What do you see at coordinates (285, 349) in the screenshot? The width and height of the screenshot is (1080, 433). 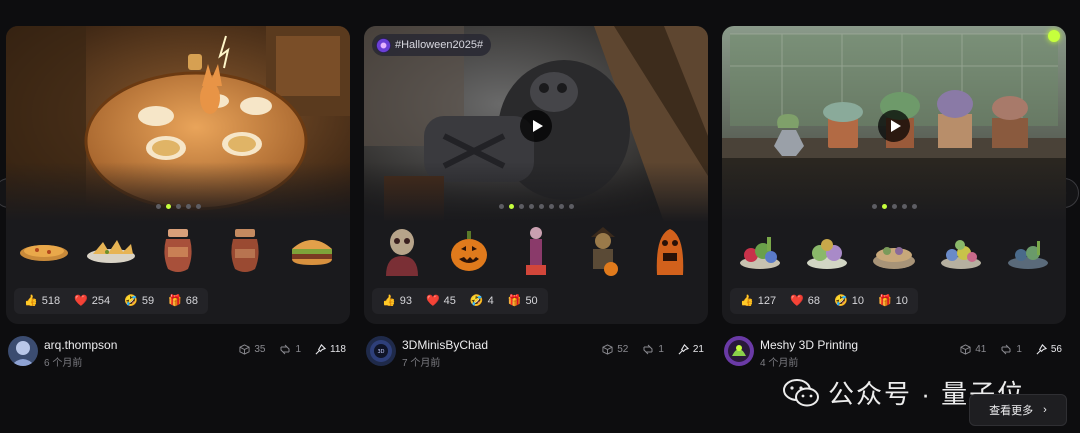 I see `remix-icon` at bounding box center [285, 349].